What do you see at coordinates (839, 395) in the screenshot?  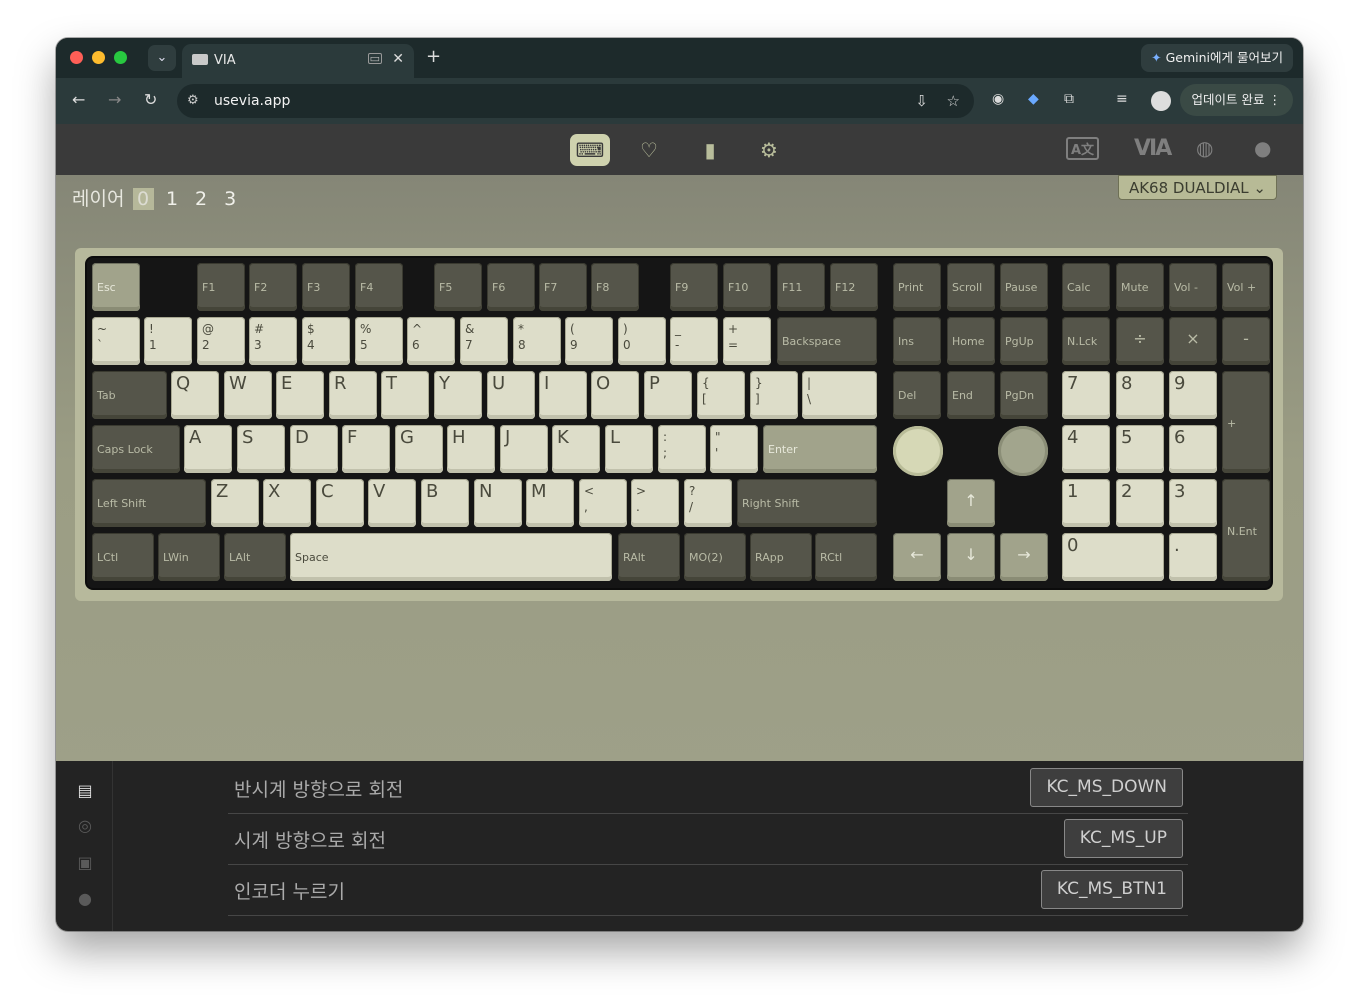 I see `key-bslash: | \` at bounding box center [839, 395].